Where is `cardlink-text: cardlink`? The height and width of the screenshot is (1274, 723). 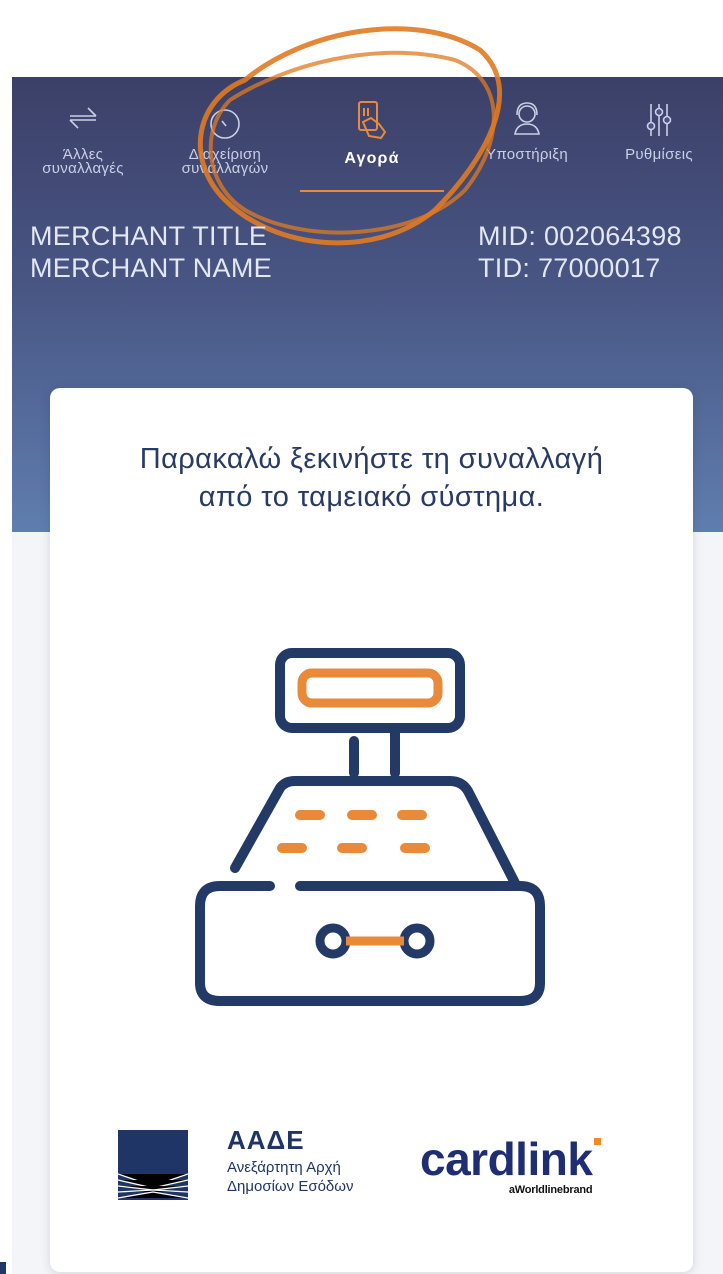
cardlink-text: cardlink is located at coordinates (506, 1159).